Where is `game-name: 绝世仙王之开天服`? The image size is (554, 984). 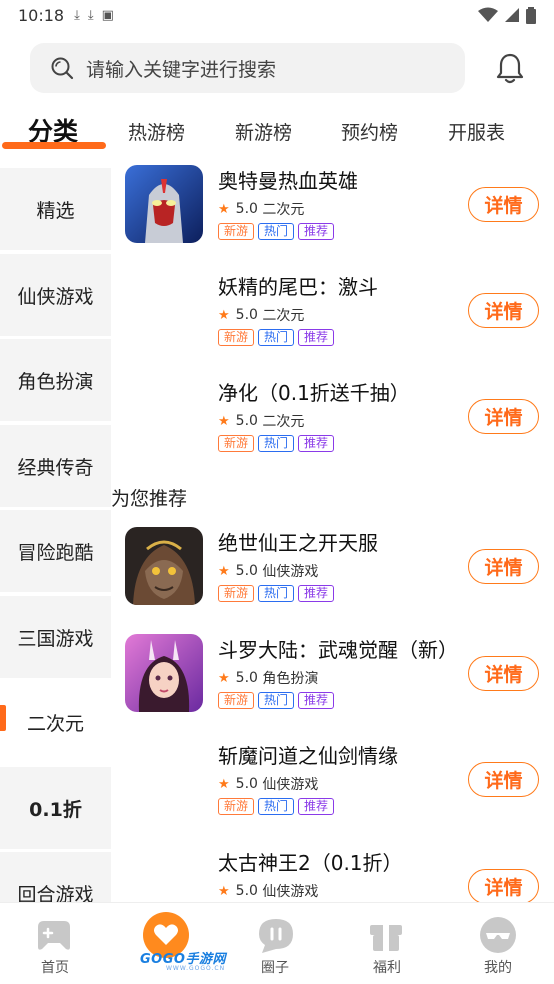 game-name: 绝世仙王之开天服 is located at coordinates (298, 543).